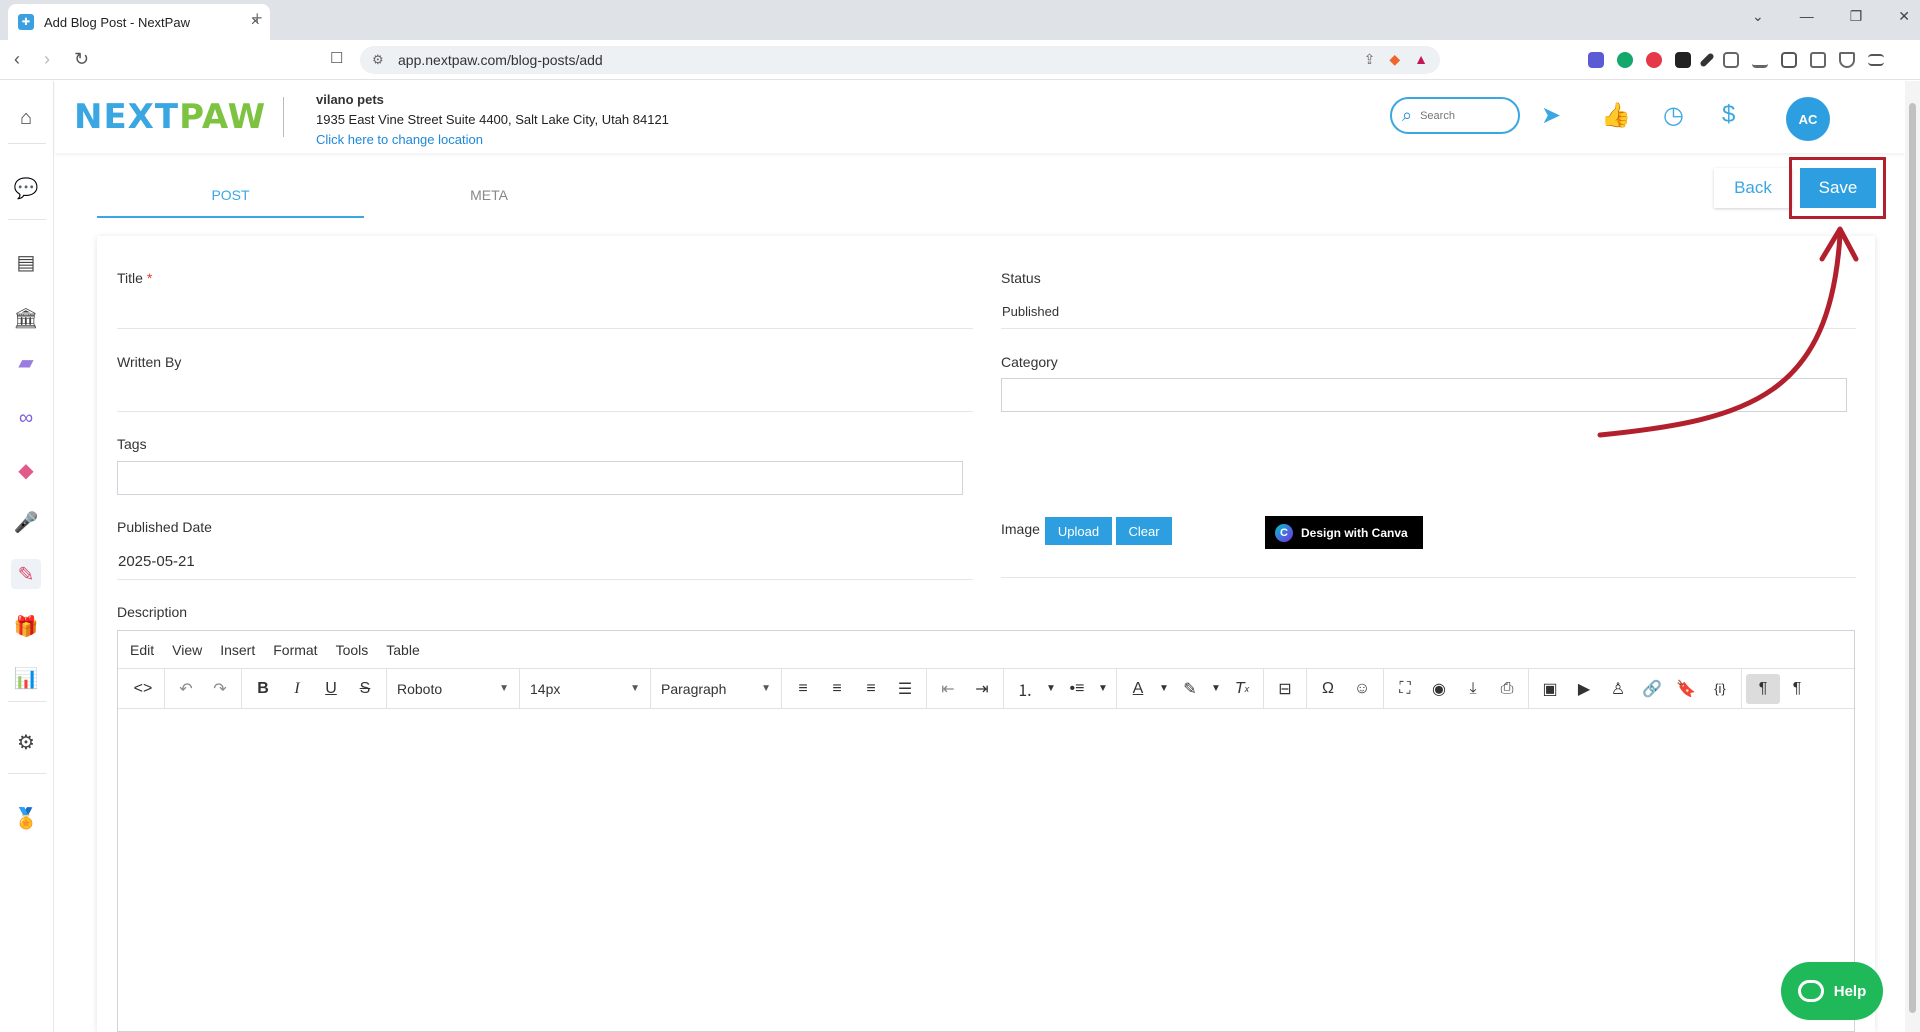 This screenshot has width=1920, height=1032. I want to click on source-code-icon: <>, so click(143, 689).